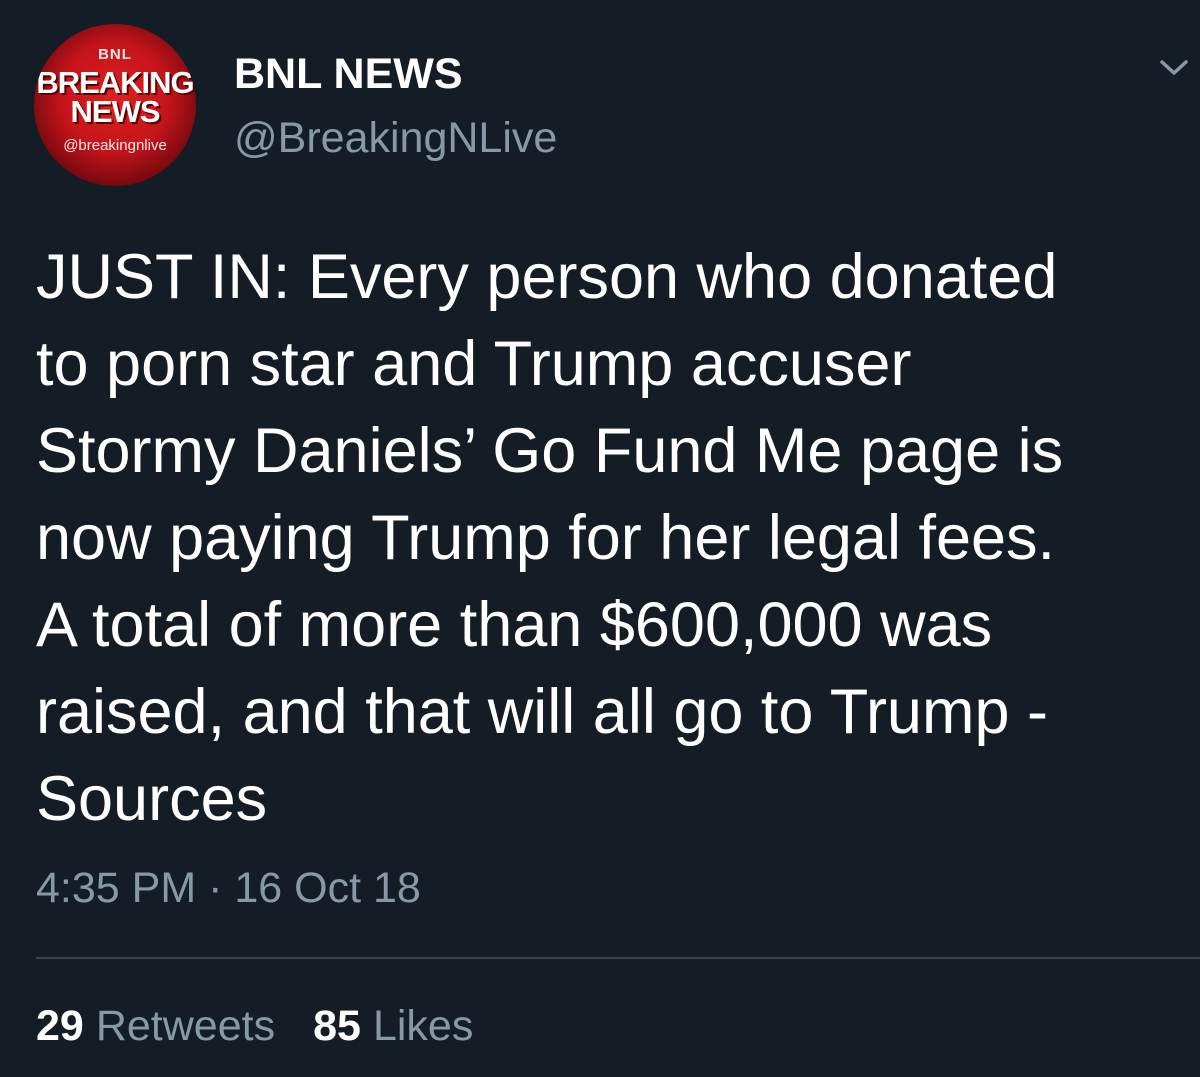 The image size is (1200, 1077). Describe the element at coordinates (60, 1026) in the screenshot. I see `retweets-count: 29` at that location.